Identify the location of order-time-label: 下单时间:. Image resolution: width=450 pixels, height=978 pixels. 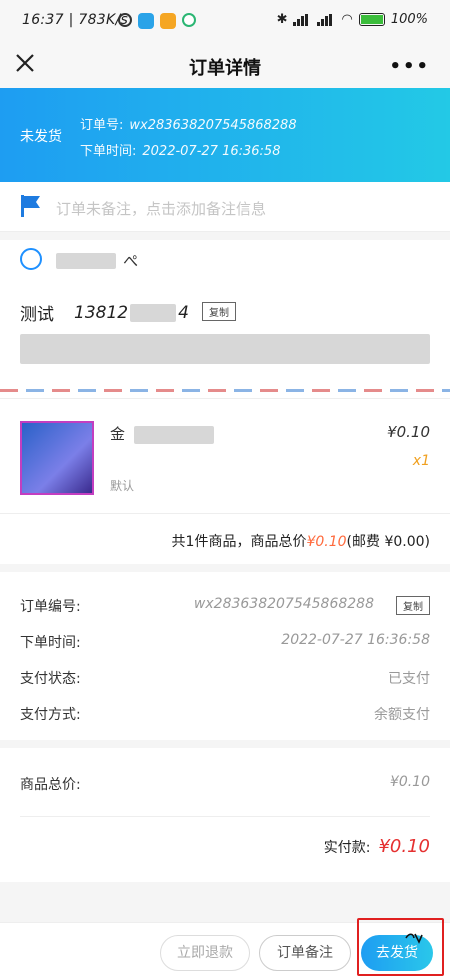
(108, 151).